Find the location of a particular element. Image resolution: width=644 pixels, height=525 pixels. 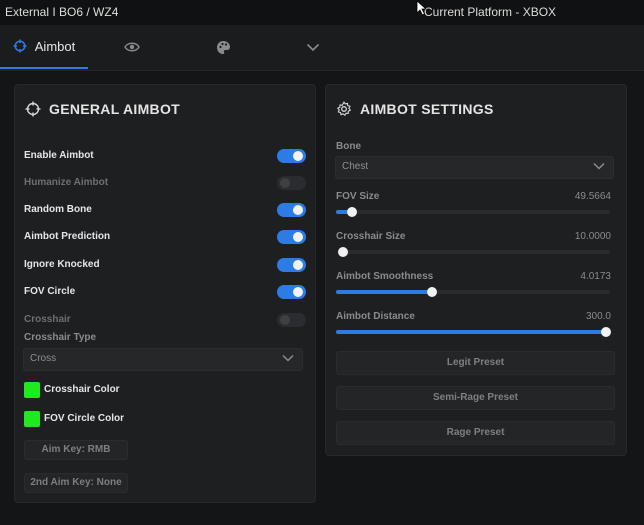

crosshair-size-value: 10.0000 is located at coordinates (592, 236).